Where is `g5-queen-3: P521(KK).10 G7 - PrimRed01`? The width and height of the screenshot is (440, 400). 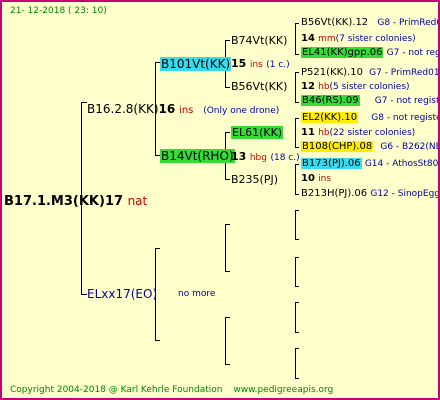 g5-queen-3: P521(KK).10 G7 - PrimRed01 is located at coordinates (370, 72).